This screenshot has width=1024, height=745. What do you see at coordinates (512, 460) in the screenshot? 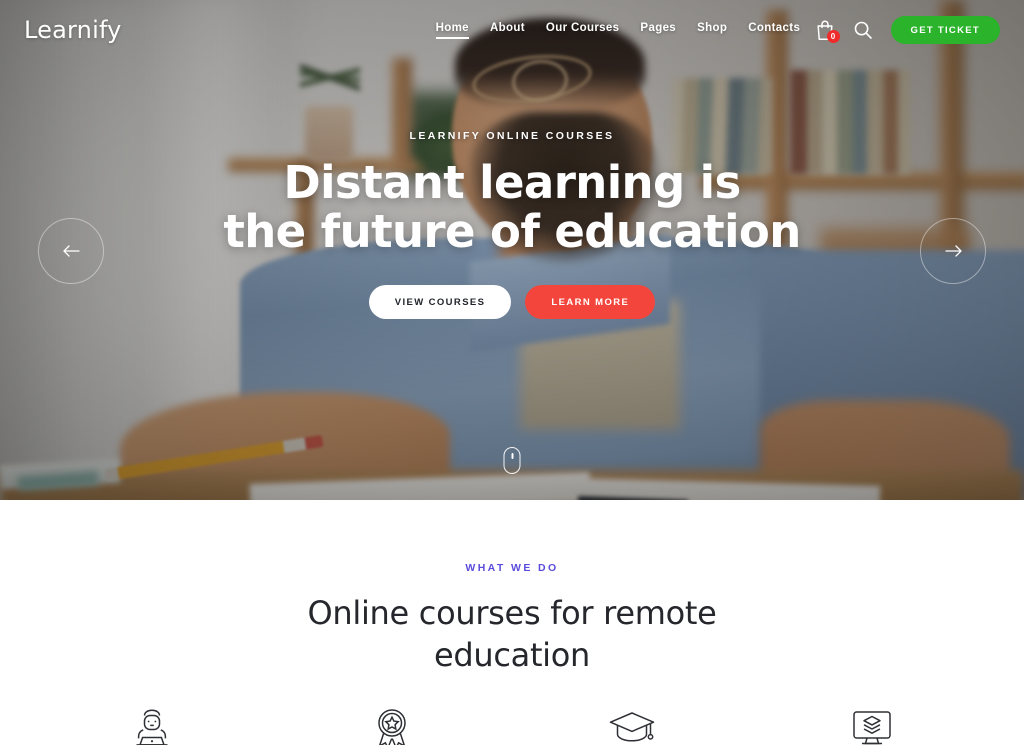
I see `scroll-down-mouse-icon` at bounding box center [512, 460].